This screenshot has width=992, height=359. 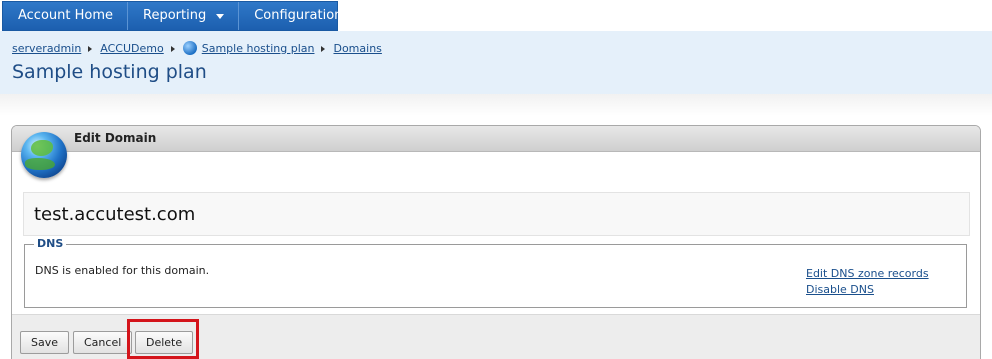 I want to click on top-navigation: Account Home Reporting Configuration, so click(x=496, y=15).